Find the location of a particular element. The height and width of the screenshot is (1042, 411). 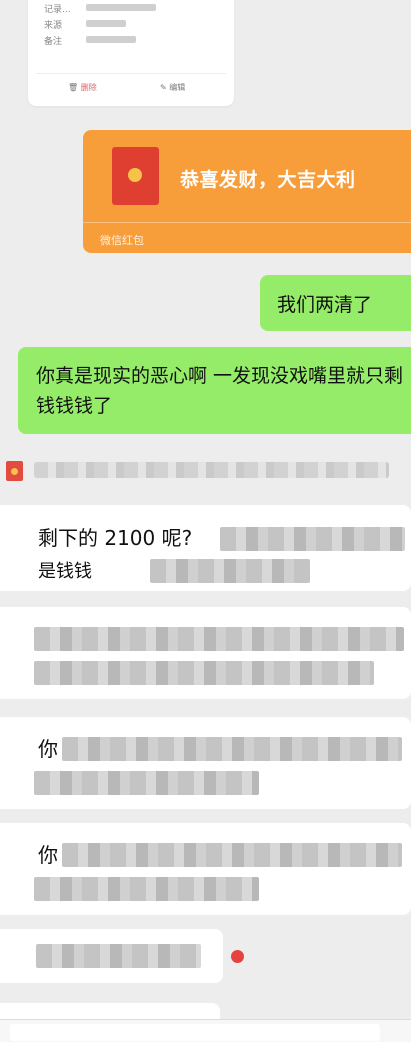

sent-message: 你真是现实的恶心啊 一发现没戏嘴里就只剩钱钱钱了 is located at coordinates (214, 390).